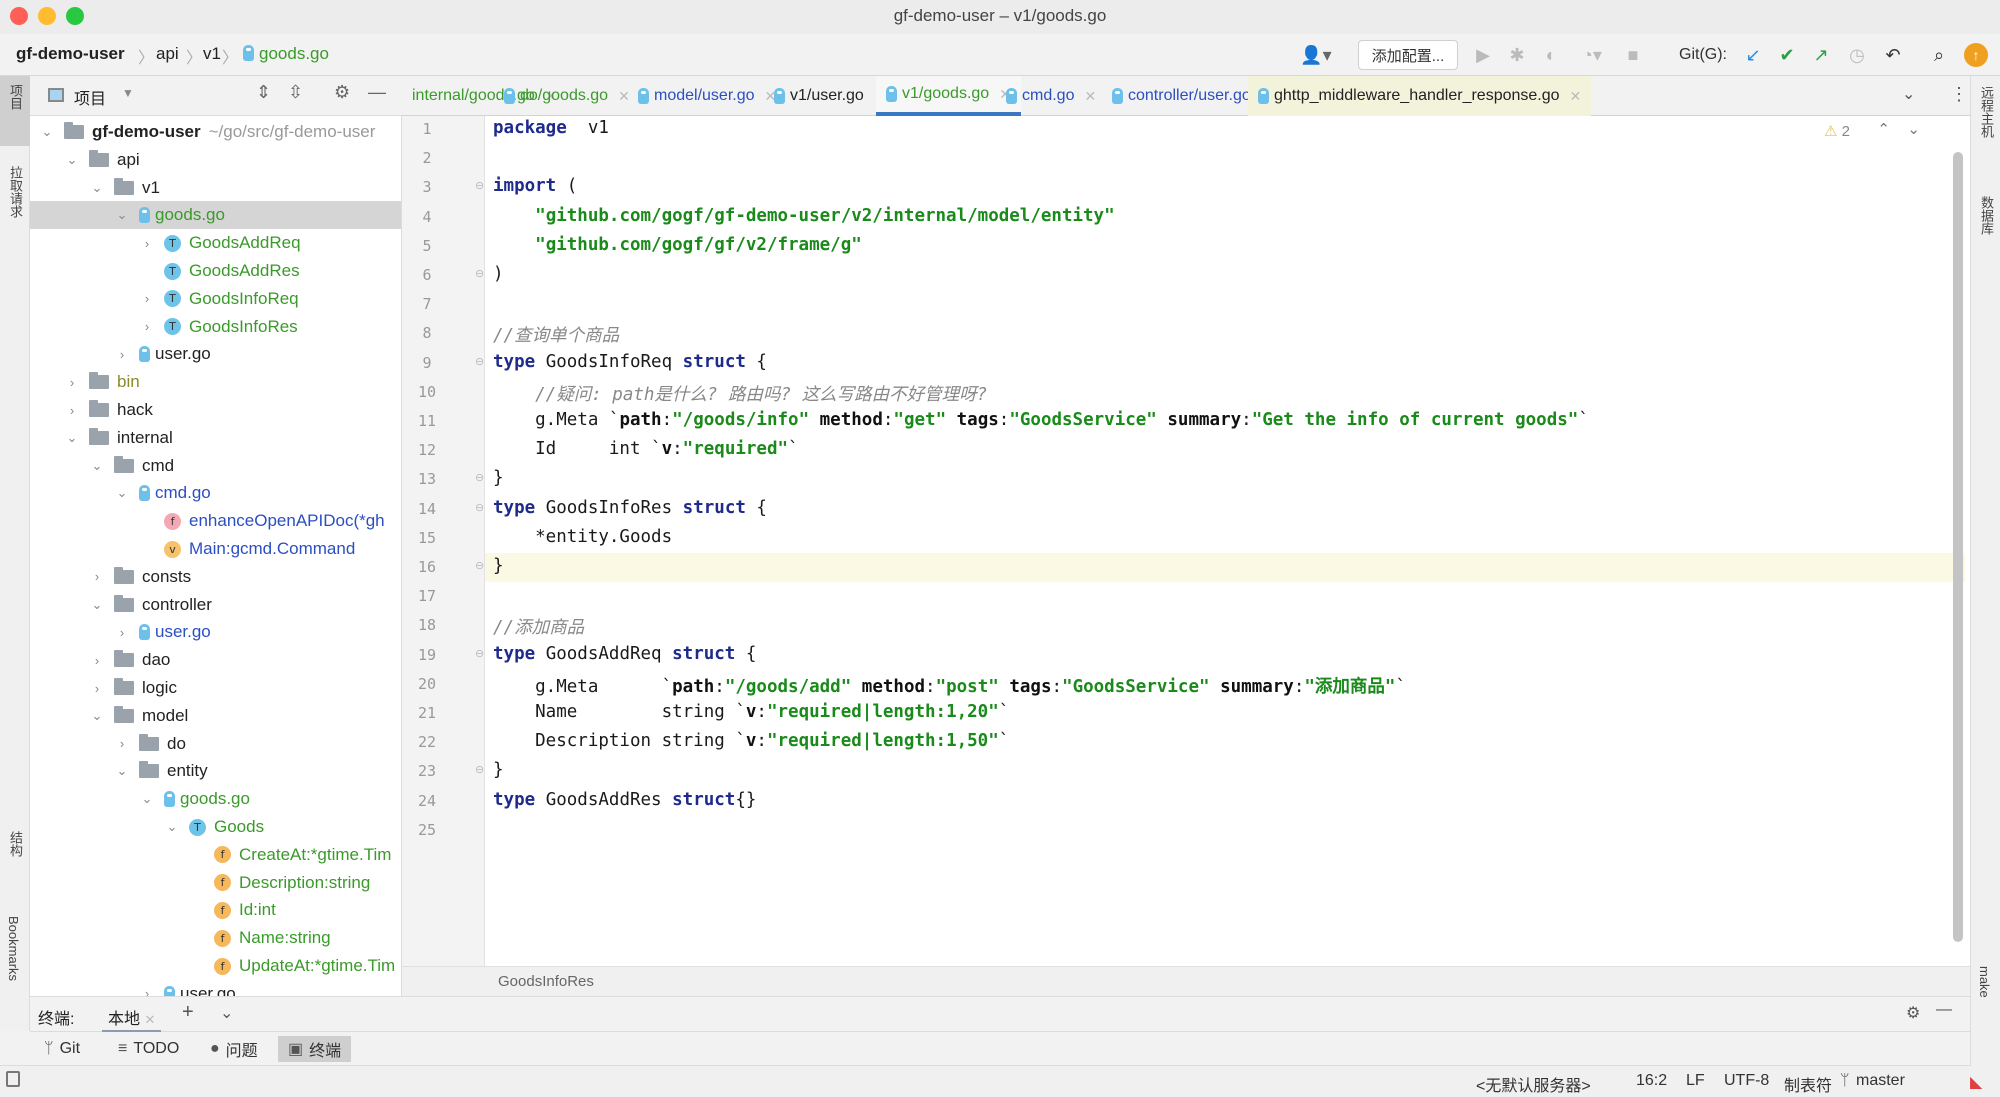  Describe the element at coordinates (70, 54) in the screenshot. I see `breadcrumb-project: gf-demo-user` at that location.